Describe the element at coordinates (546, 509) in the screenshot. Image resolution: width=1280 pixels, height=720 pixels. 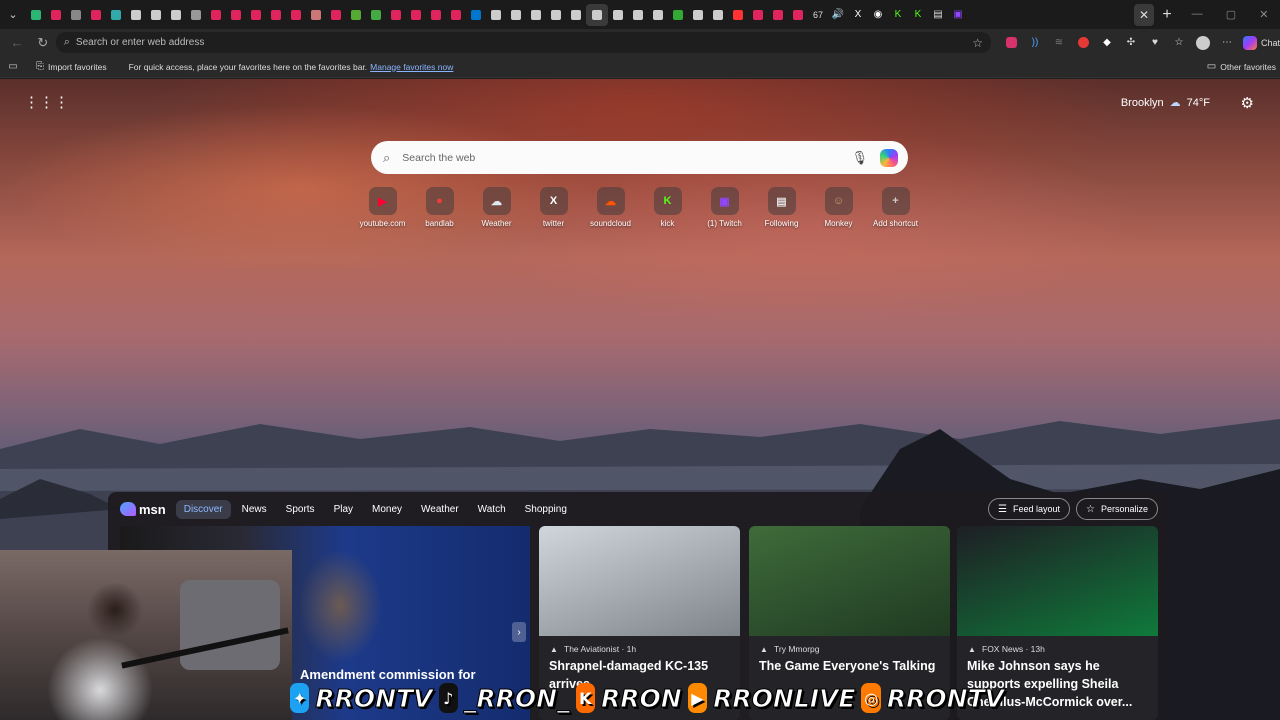
I see `msn-tab: Shopping` at that location.